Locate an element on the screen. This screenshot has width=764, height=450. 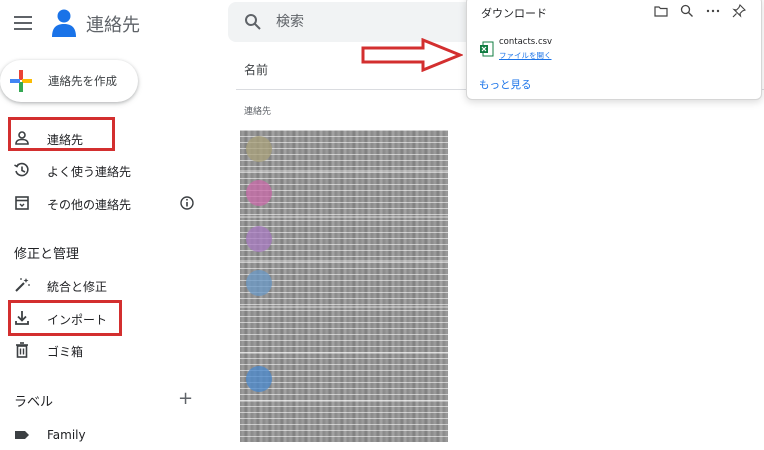
search-bar is located at coordinates (358, 22).